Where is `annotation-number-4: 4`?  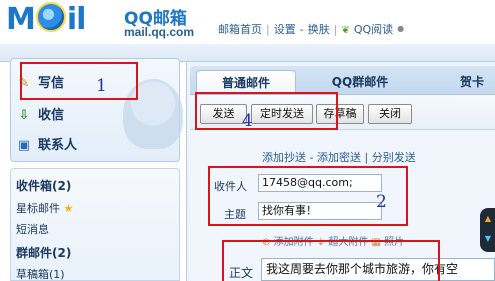 annotation-number-4: 4 is located at coordinates (247, 121).